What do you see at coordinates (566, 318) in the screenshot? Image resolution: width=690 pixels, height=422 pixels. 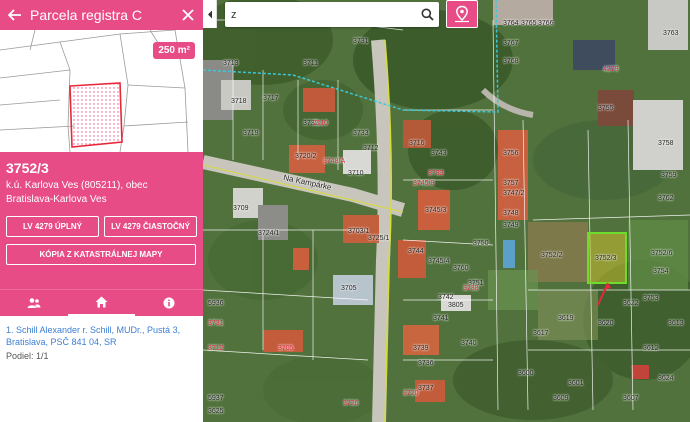 I see `parcel-label: 3619` at bounding box center [566, 318].